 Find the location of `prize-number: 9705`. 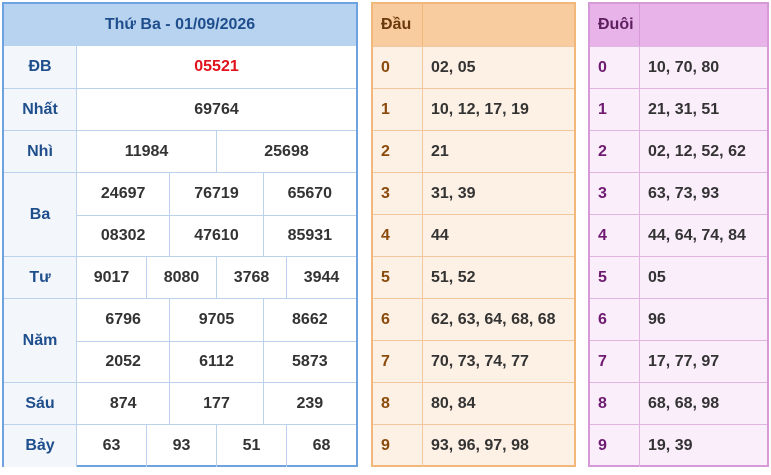

prize-number: 9705 is located at coordinates (215, 320).